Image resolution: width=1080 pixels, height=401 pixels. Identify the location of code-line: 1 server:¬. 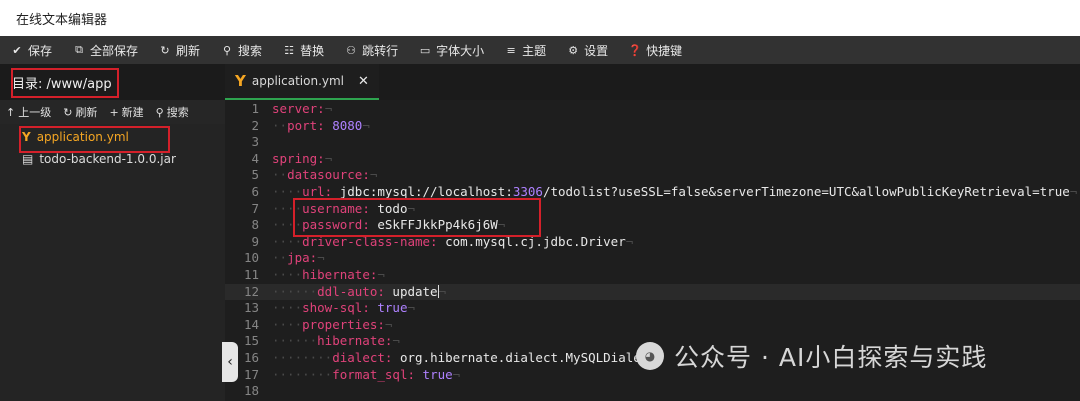
(652, 109).